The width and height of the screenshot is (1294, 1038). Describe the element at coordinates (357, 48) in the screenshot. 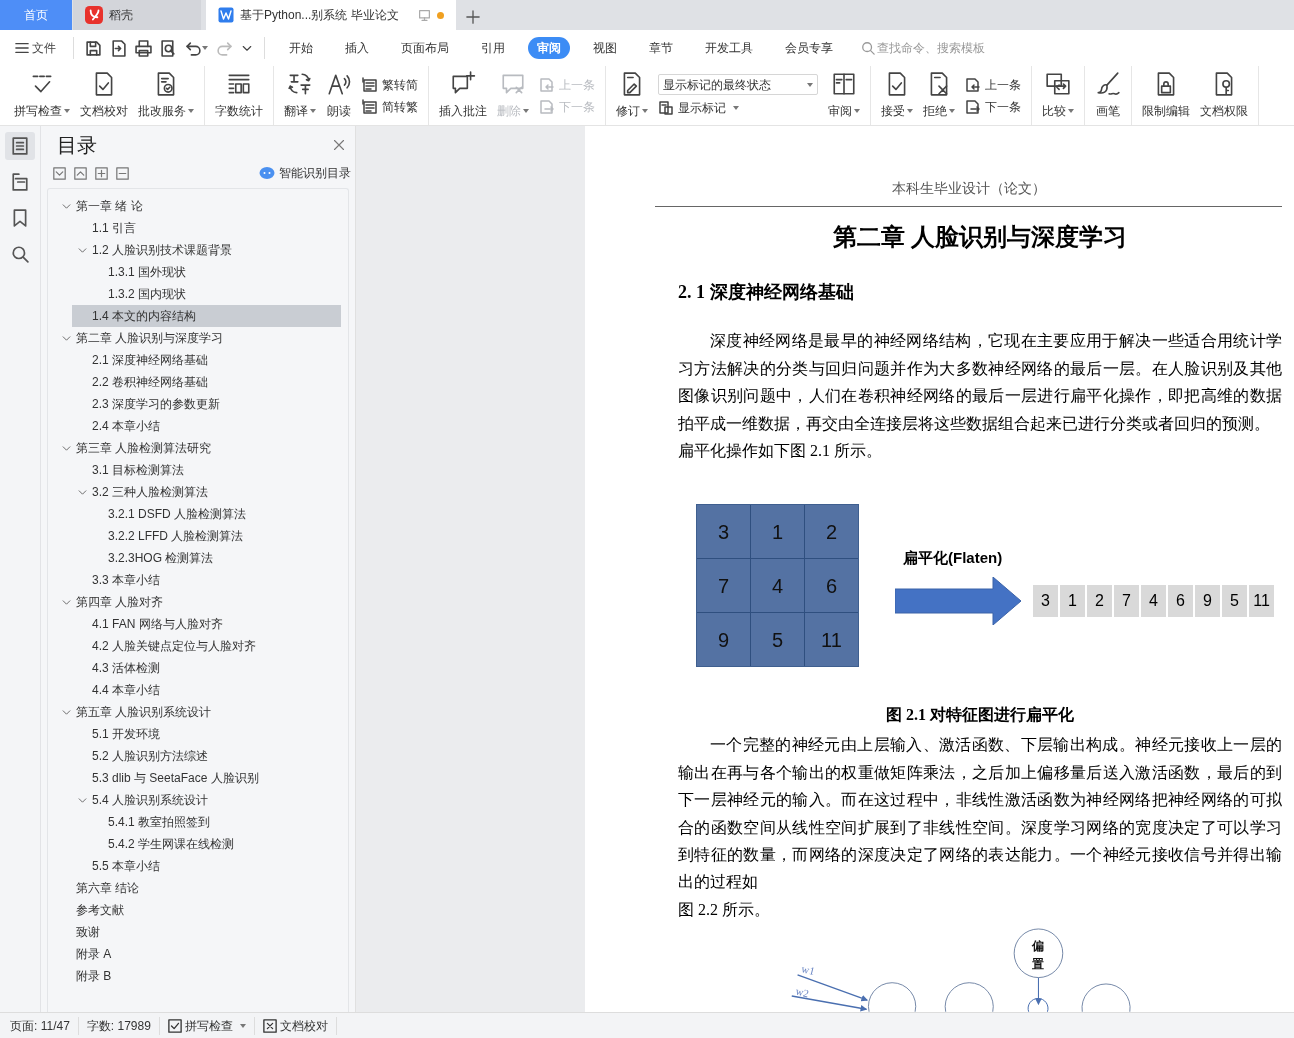

I see `ribbon-tab: 插入` at that location.